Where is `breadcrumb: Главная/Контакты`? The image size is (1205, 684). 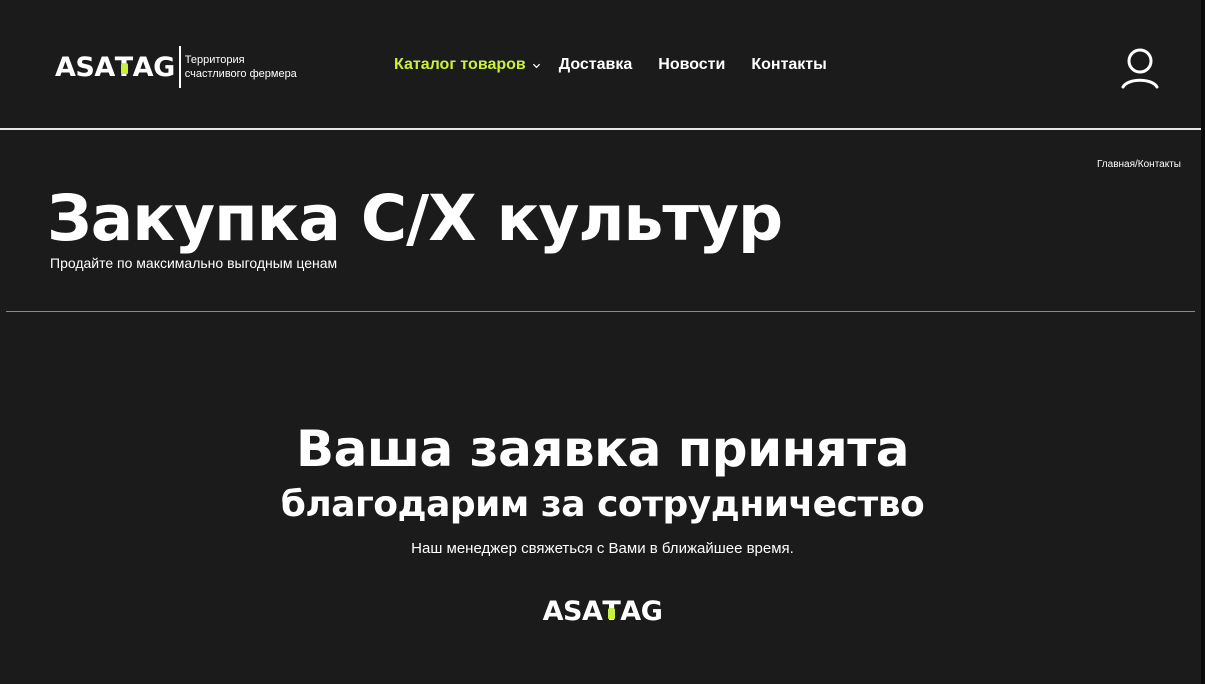 breadcrumb: Главная/Контакты is located at coordinates (1139, 164).